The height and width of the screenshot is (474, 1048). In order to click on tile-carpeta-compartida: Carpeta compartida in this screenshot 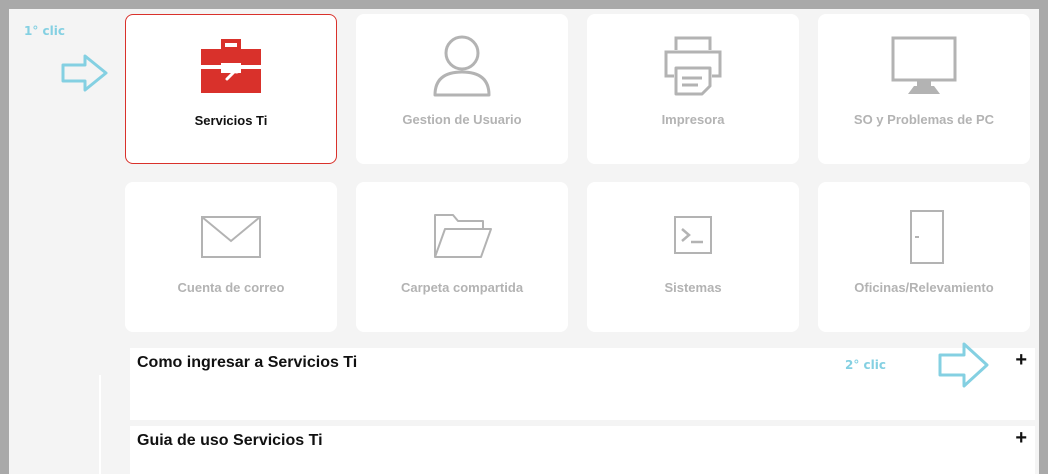, I will do `click(462, 257)`.